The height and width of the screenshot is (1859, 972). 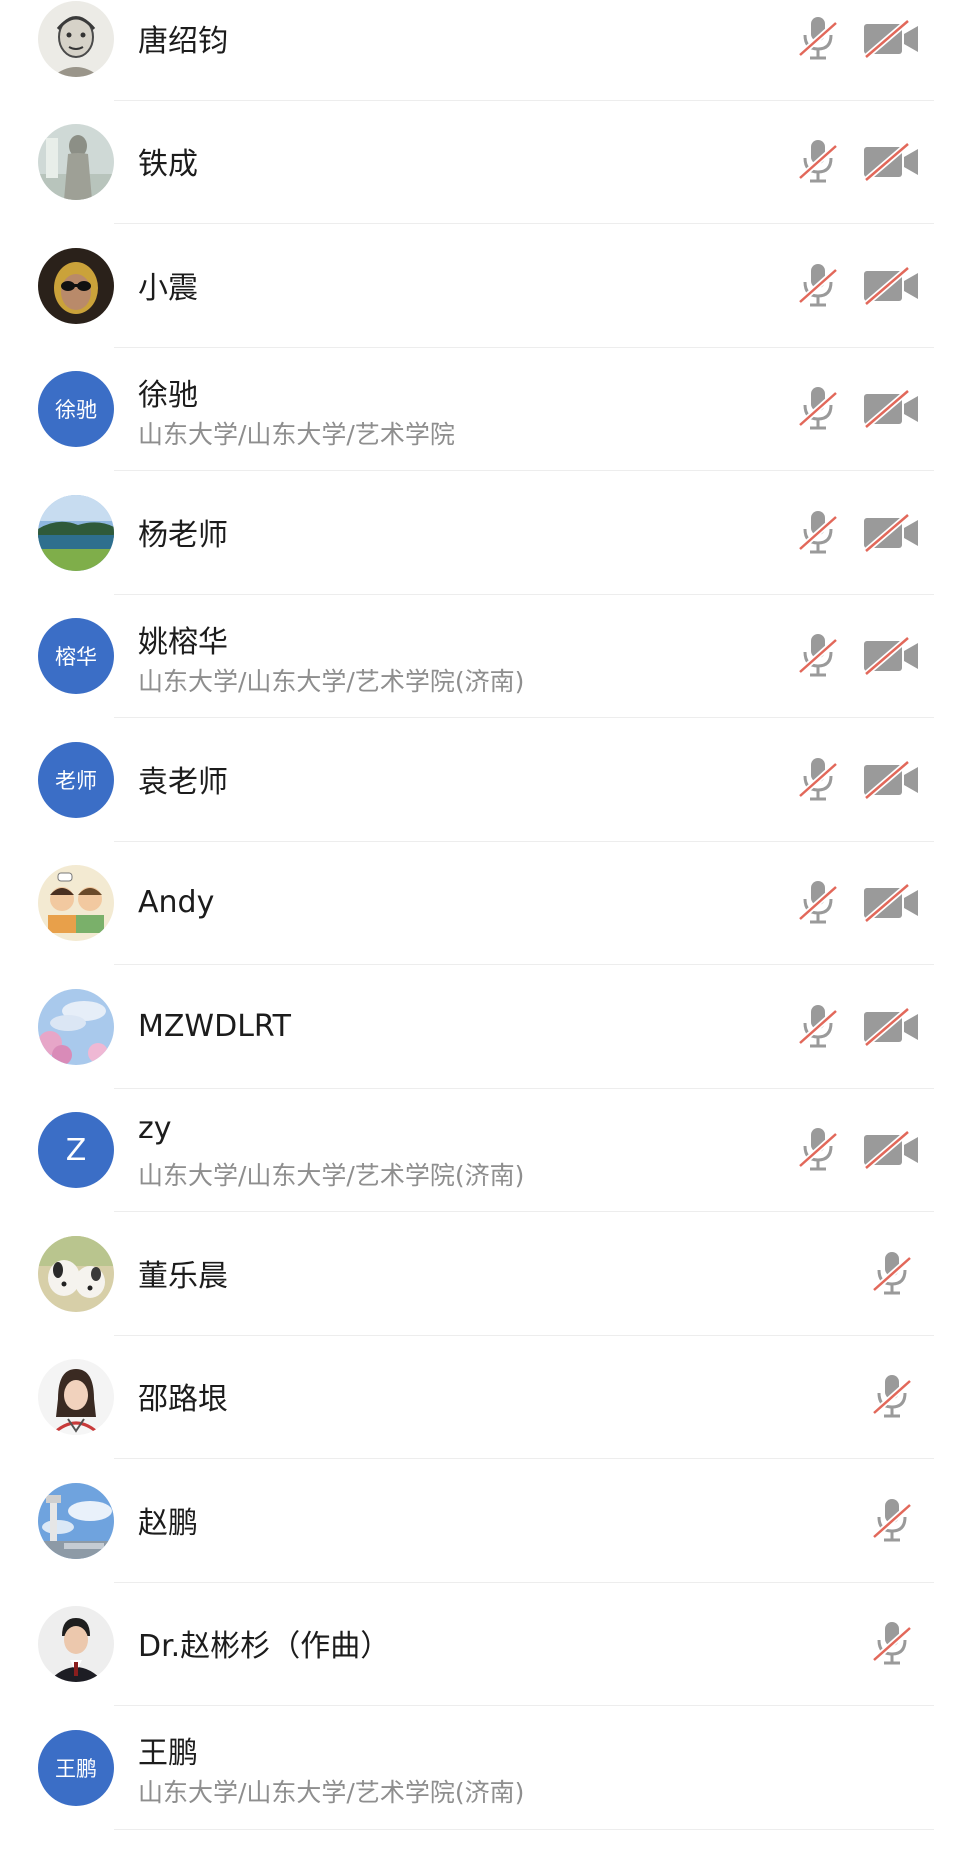 I want to click on participant-name: zy, so click(x=155, y=1128).